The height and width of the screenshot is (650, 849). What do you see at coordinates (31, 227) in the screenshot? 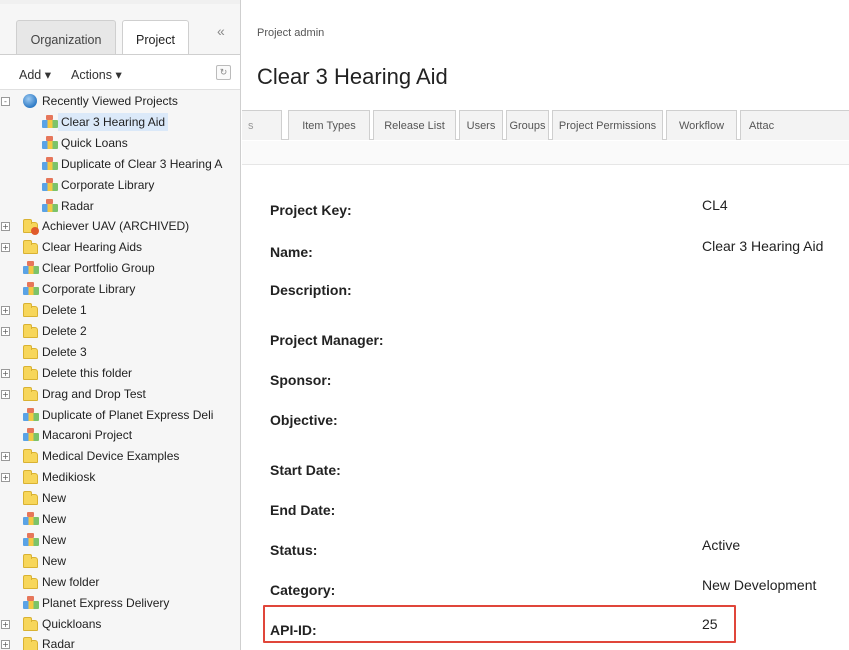
I see `archived-folder-icon` at bounding box center [31, 227].